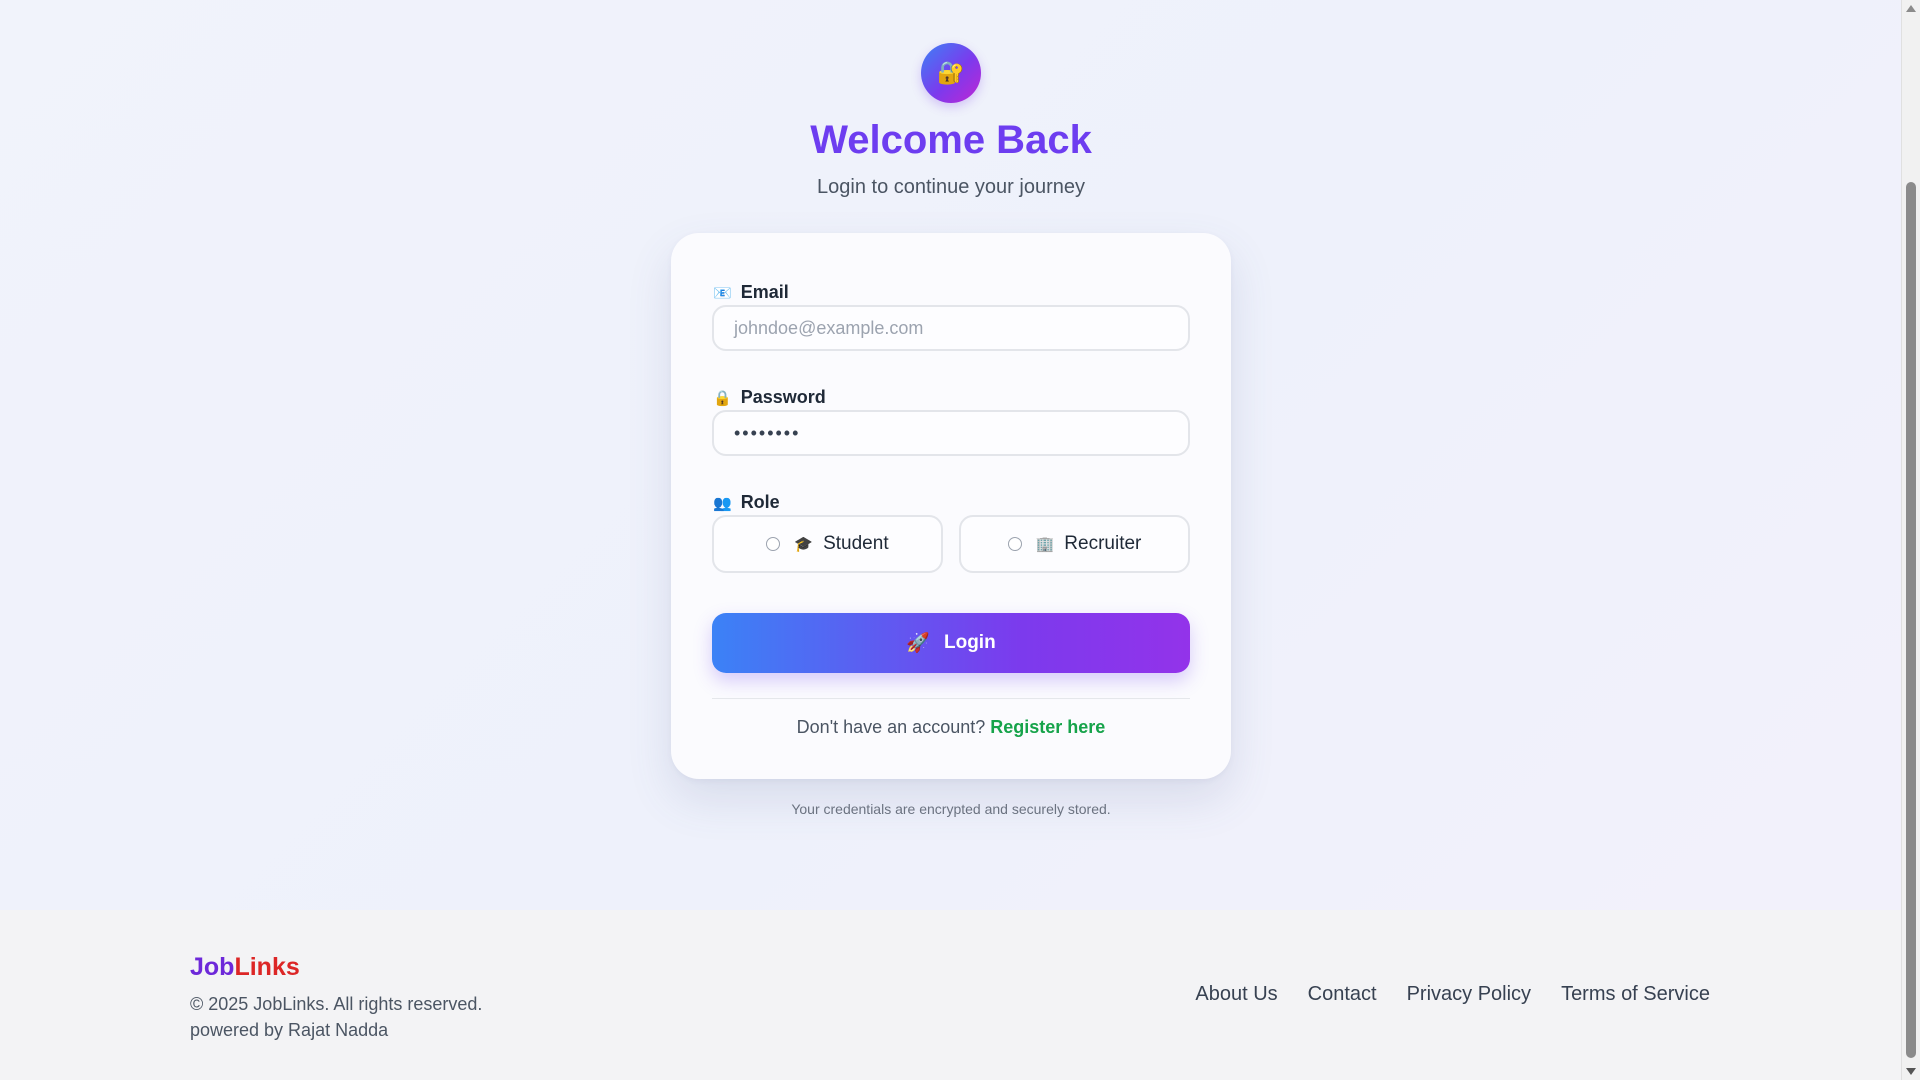 This screenshot has width=1920, height=1080. I want to click on footer-link-terms-of-service: Terms of Service, so click(1635, 994).